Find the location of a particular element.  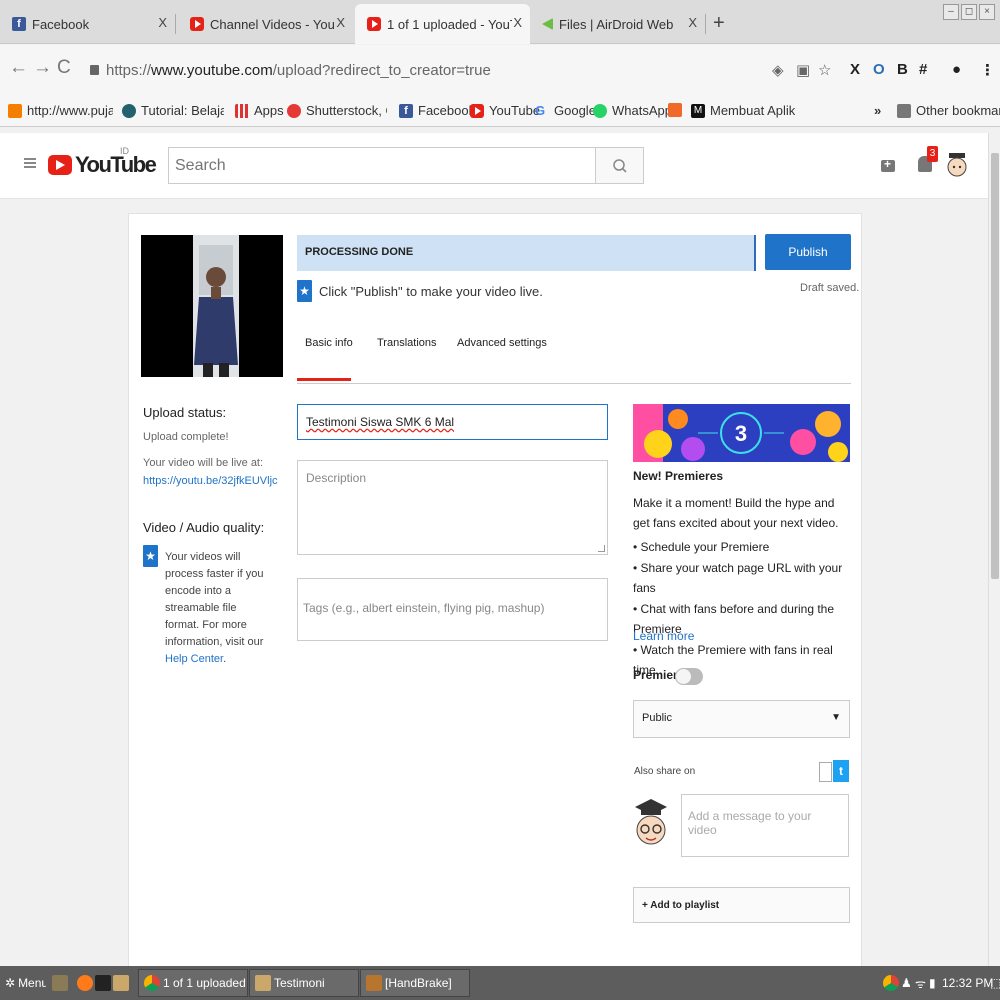

apps-grid-icon is located at coordinates (242, 110).